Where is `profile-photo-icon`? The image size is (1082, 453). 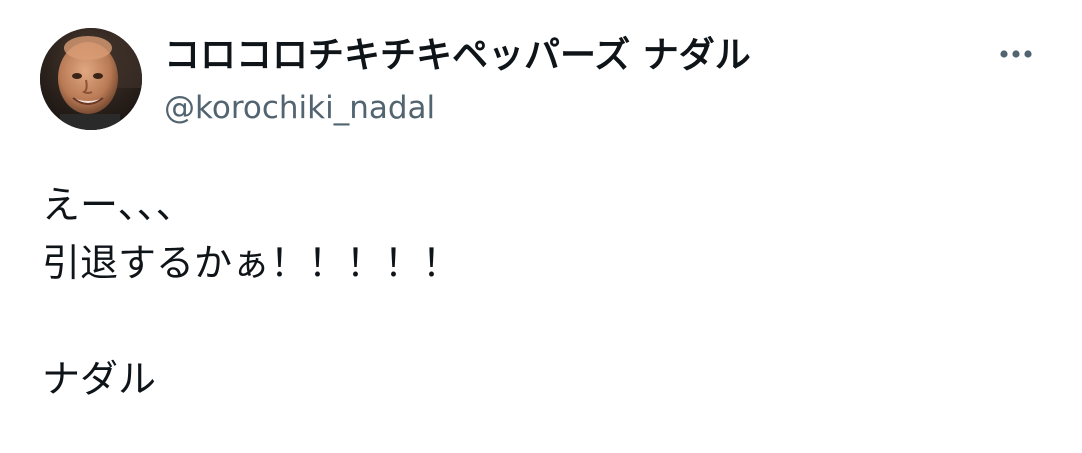 profile-photo-icon is located at coordinates (91, 79).